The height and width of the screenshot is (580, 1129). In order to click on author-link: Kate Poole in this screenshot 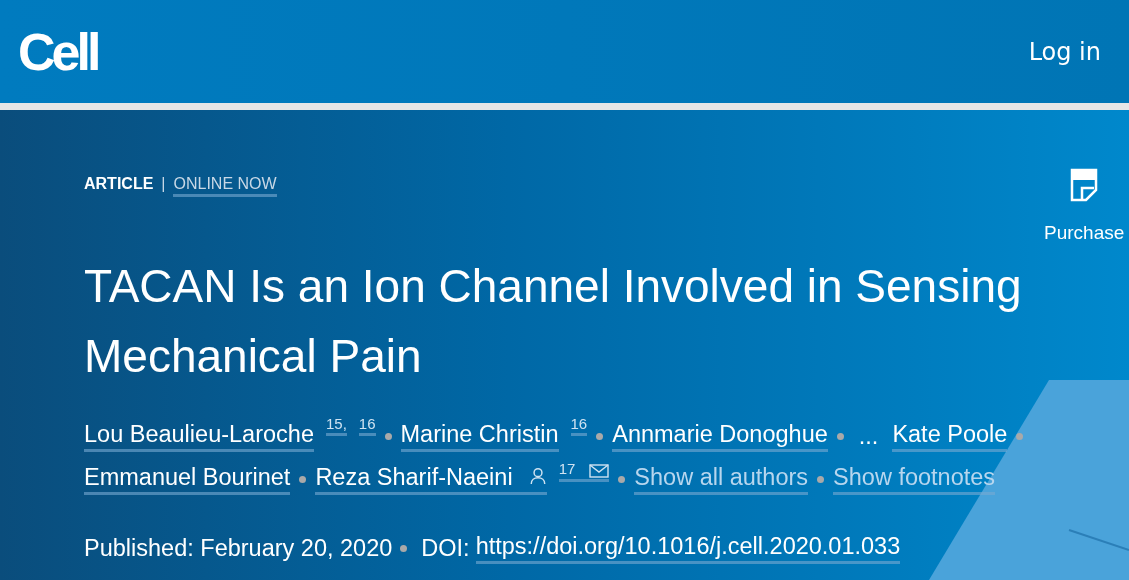, I will do `click(950, 436)`.